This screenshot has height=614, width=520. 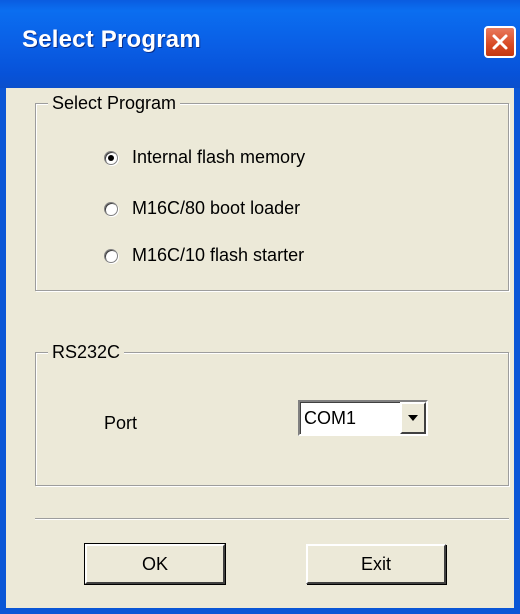 I want to click on option-label: M16C/80 boot loader, so click(x=216, y=208).